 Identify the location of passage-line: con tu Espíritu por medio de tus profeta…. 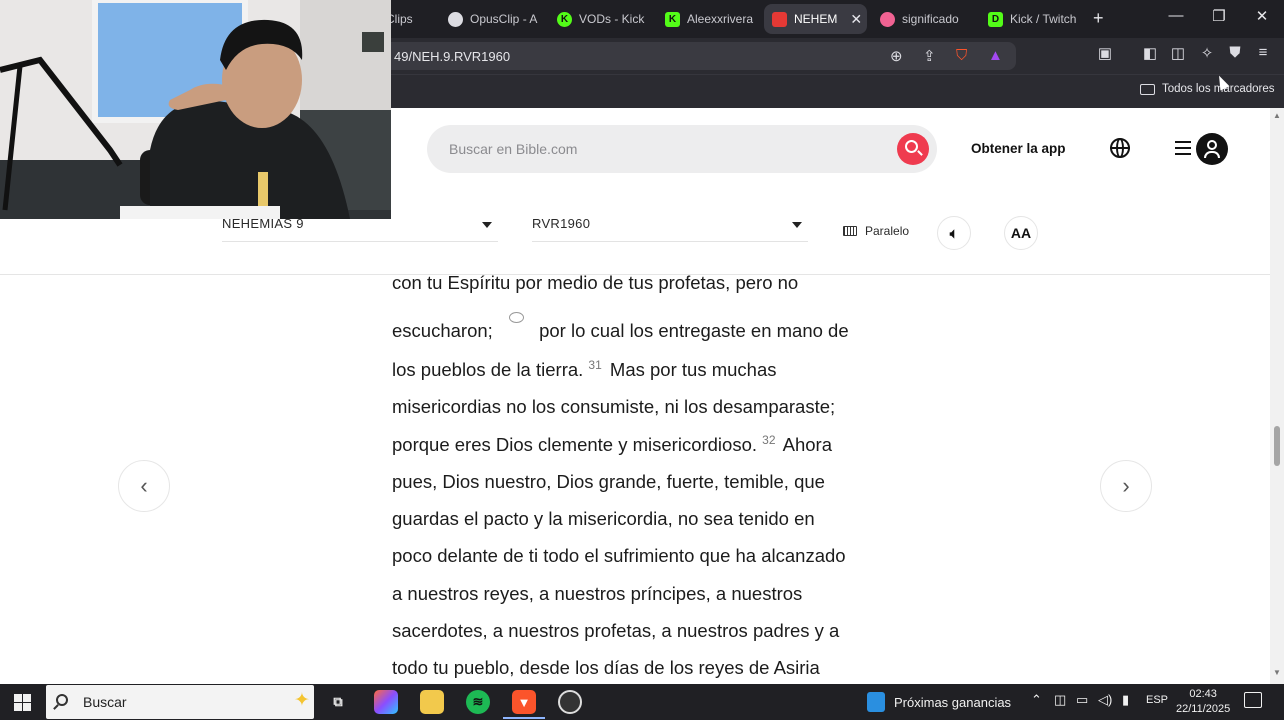
(595, 282).